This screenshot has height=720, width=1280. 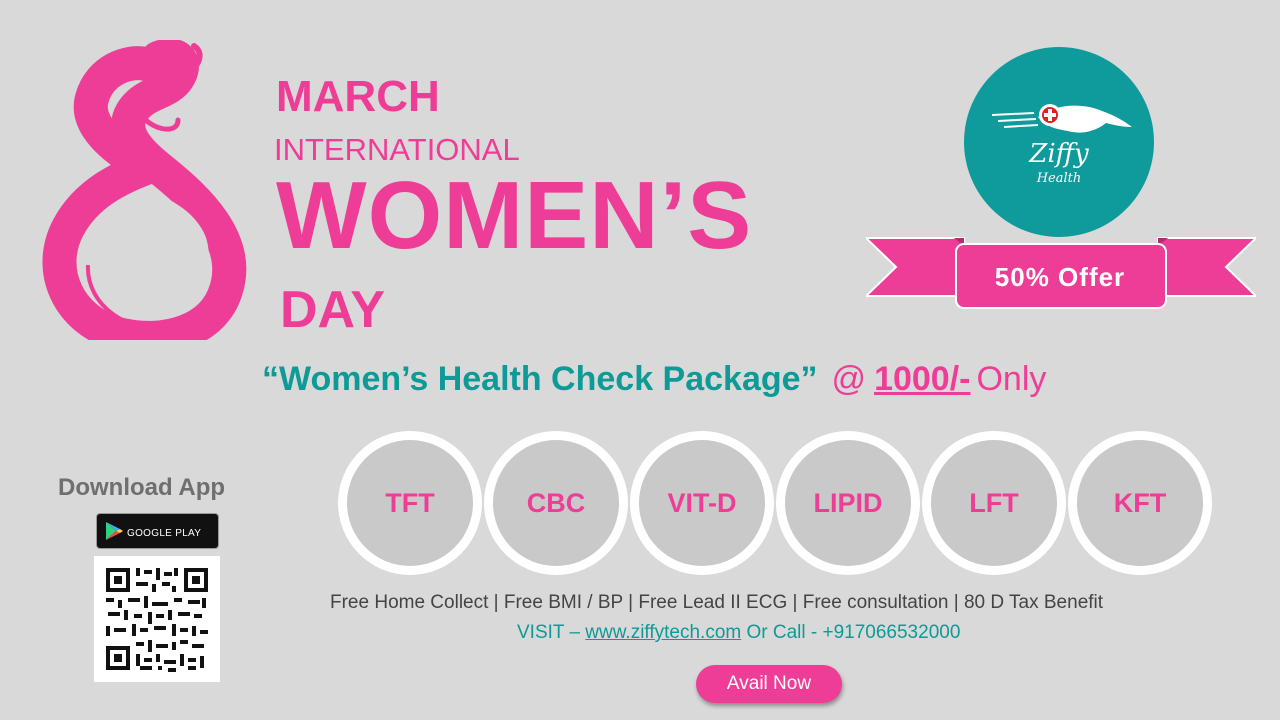 What do you see at coordinates (1060, 277) in the screenshot?
I see `offer-label: 50% Offer` at bounding box center [1060, 277].